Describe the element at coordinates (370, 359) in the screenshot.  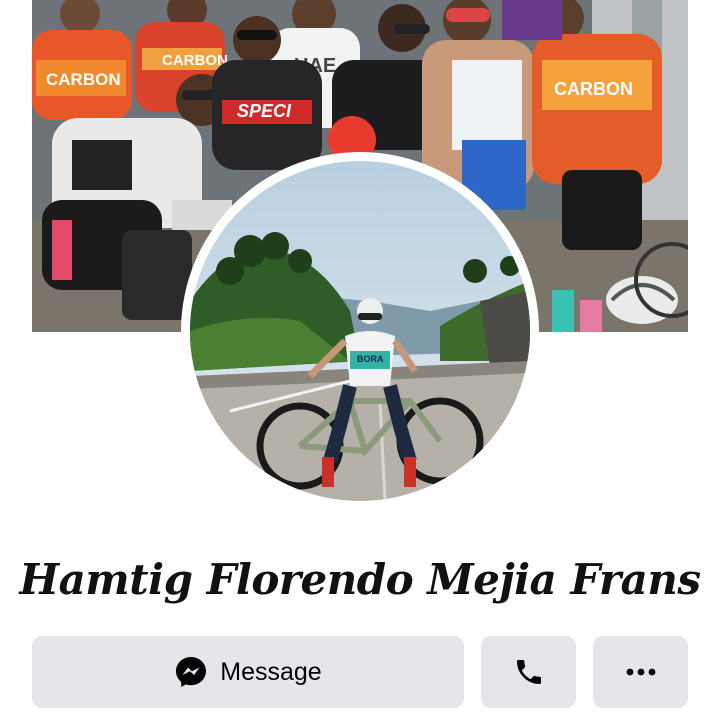
I see `avatar-jersey-text: BORA` at that location.